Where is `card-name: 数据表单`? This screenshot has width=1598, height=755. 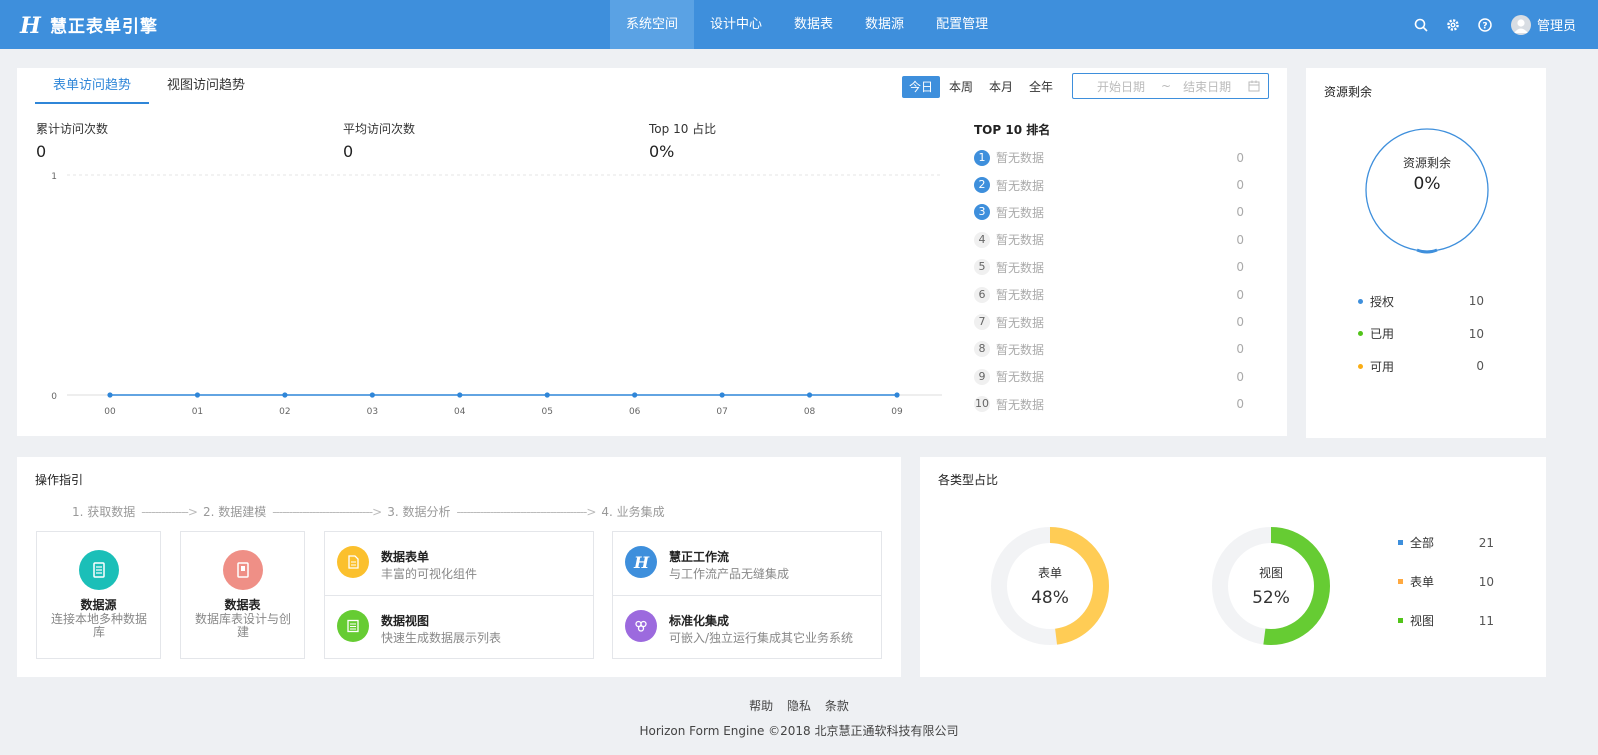 card-name: 数据表单 is located at coordinates (405, 557).